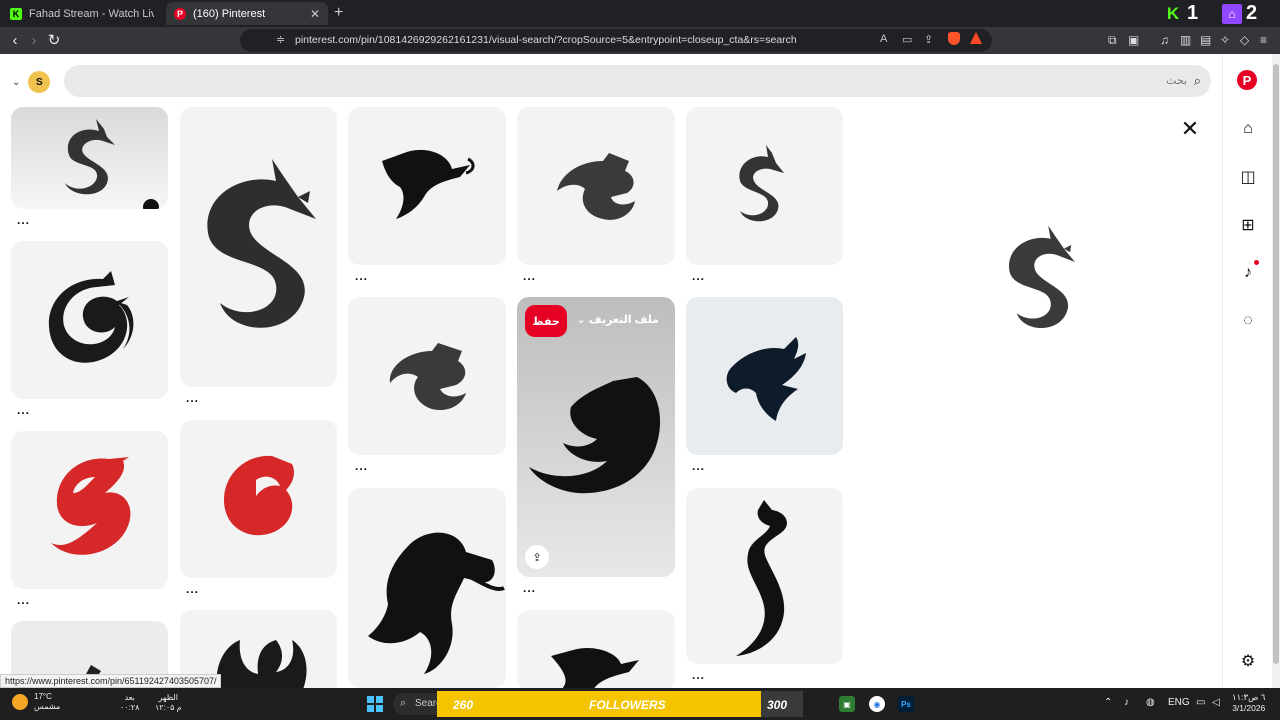  I want to click on search-placeholder: بحث, so click(1176, 81).